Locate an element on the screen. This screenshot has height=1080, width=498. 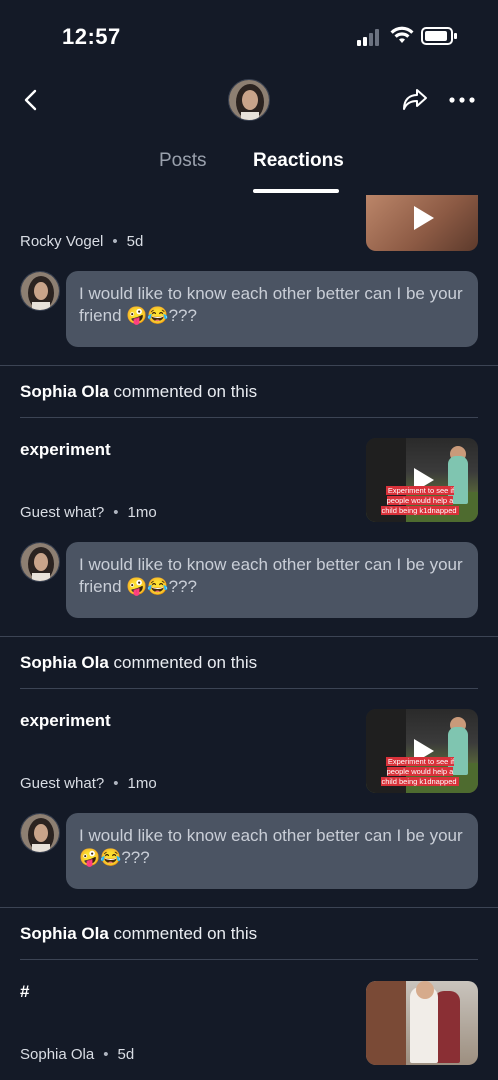
active-tab-indicator is located at coordinates (296, 191).